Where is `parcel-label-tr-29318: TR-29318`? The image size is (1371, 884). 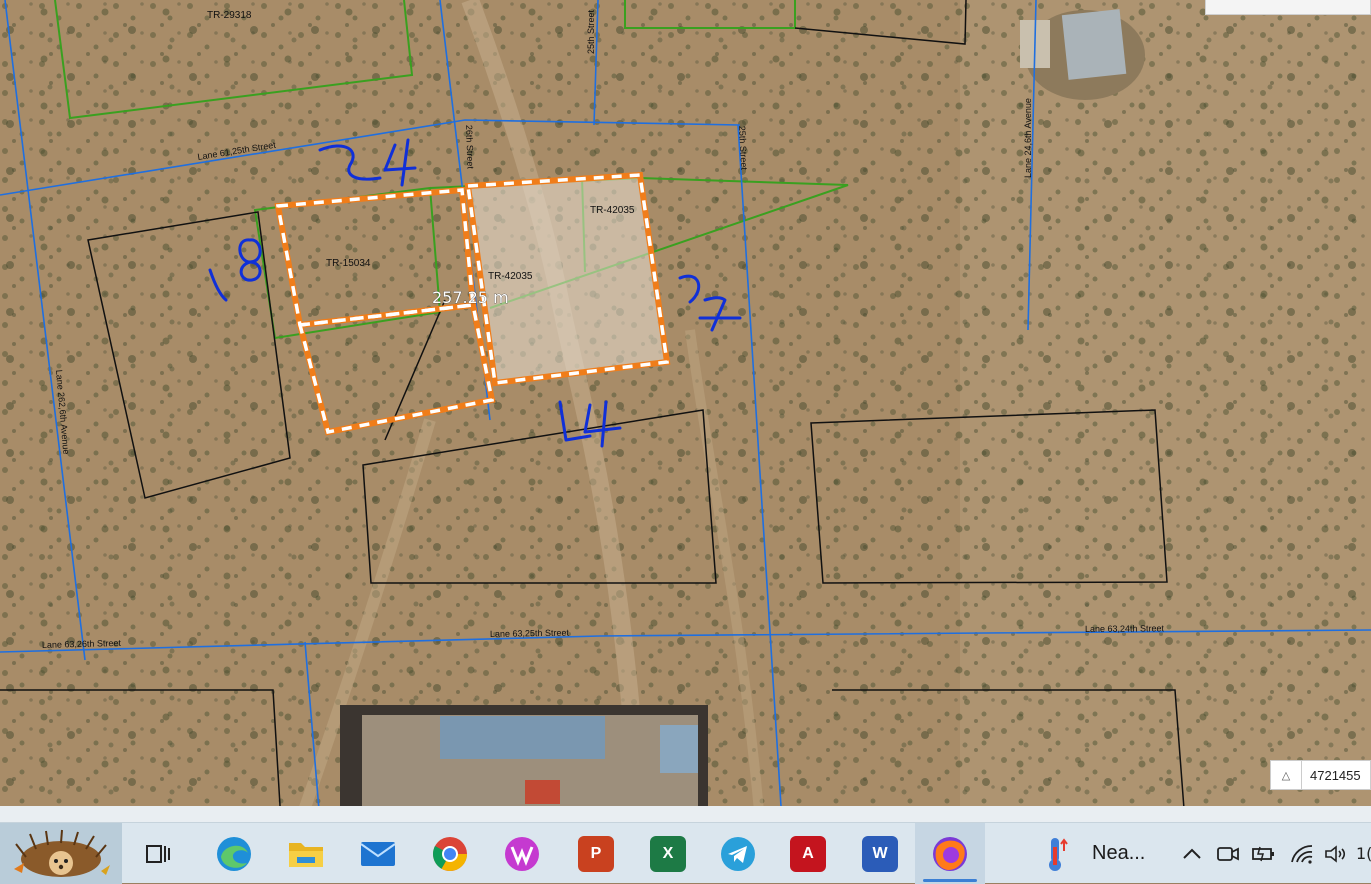 parcel-label-tr-29318: TR-29318 is located at coordinates (229, 15).